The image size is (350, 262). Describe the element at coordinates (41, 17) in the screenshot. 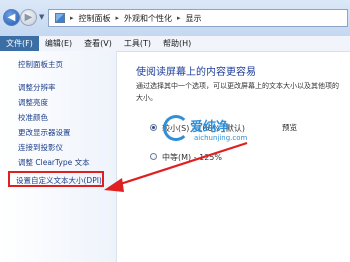

I see `recent-pages-dropdown-icon: ▼` at that location.